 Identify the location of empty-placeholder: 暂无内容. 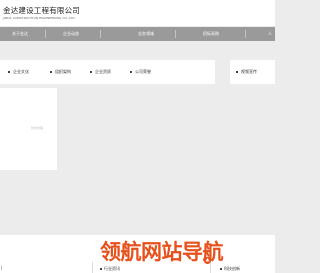
(37, 128).